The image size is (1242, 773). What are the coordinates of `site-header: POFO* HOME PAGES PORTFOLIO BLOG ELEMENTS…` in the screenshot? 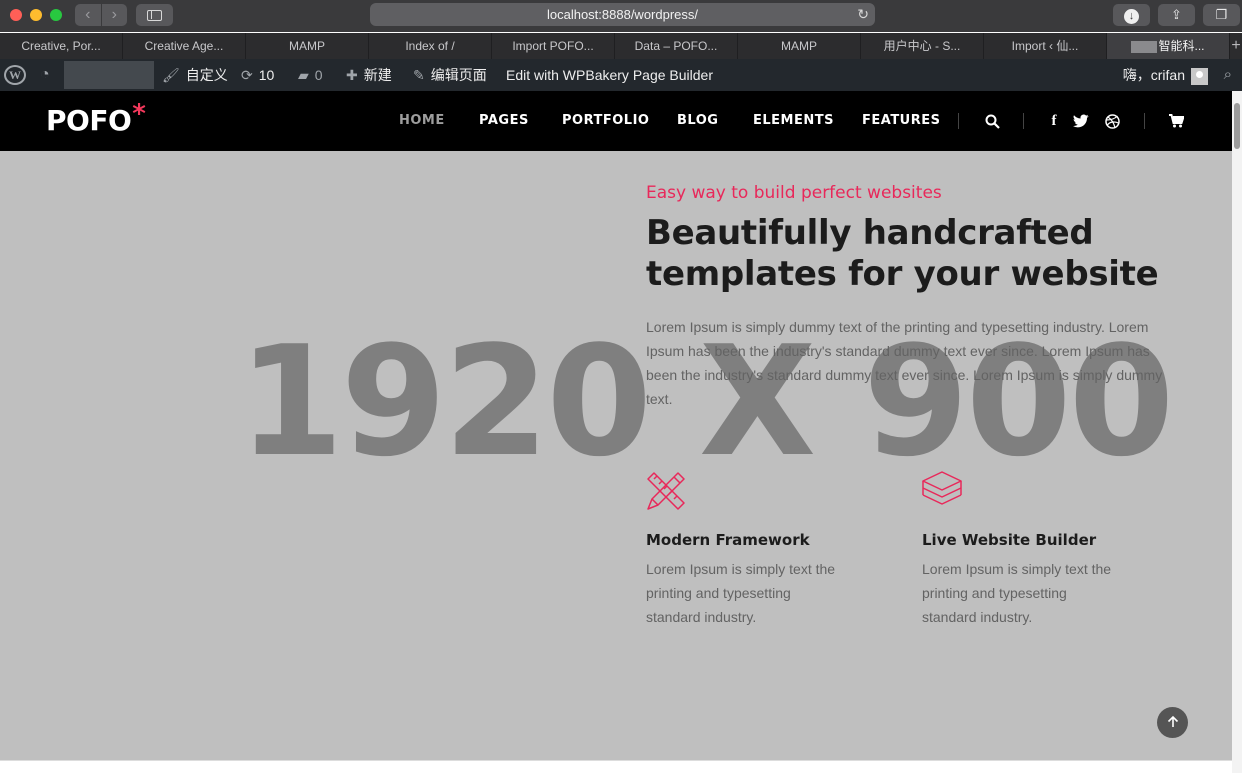 It's located at (616, 121).